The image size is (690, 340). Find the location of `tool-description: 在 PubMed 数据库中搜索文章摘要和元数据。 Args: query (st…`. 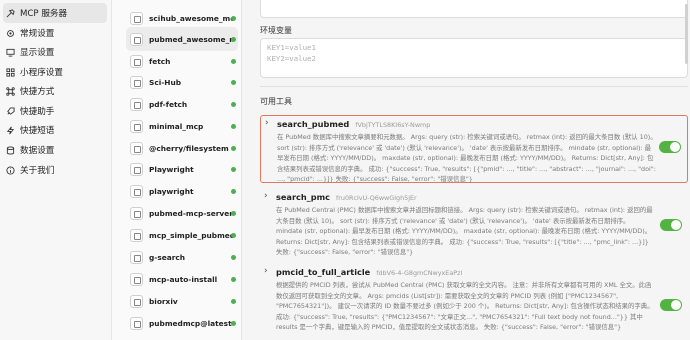

tool-description: 在 PubMed 数据库中搜索文章摘要和元数据。 Args: query (st… is located at coordinates (467, 158).